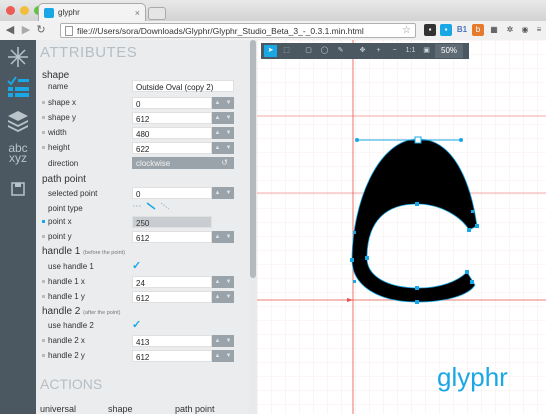 The height and width of the screenshot is (414, 546). I want to click on point-type-flat-icon, so click(151, 206).